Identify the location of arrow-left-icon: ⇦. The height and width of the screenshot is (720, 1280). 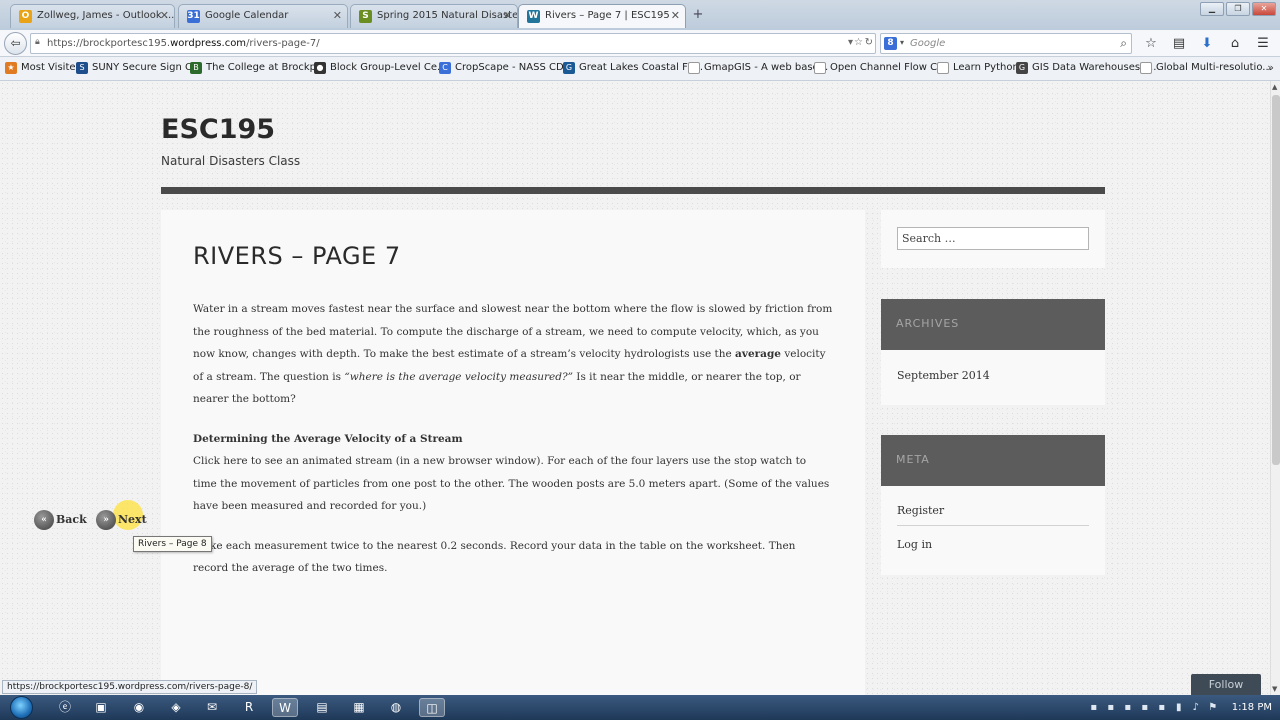
(15, 43).